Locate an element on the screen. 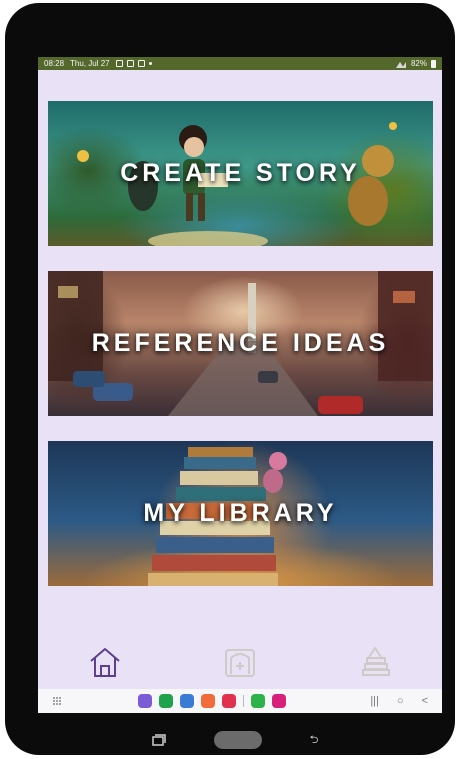 The width and height of the screenshot is (460, 759). app-drawer-icon is located at coordinates (57, 701).